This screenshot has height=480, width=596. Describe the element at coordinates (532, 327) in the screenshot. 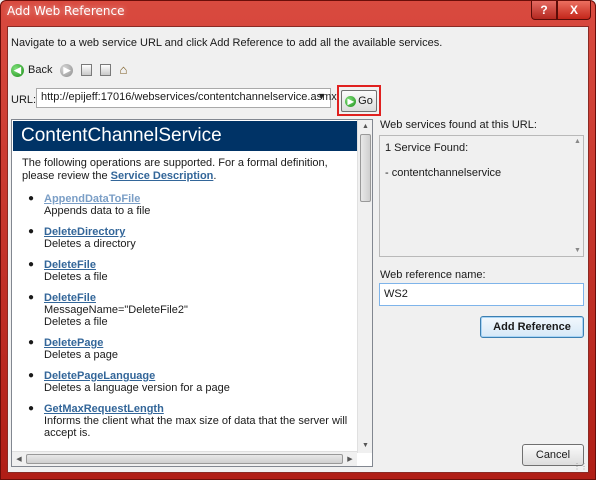

I see `add-reference-button: Add Reference` at that location.